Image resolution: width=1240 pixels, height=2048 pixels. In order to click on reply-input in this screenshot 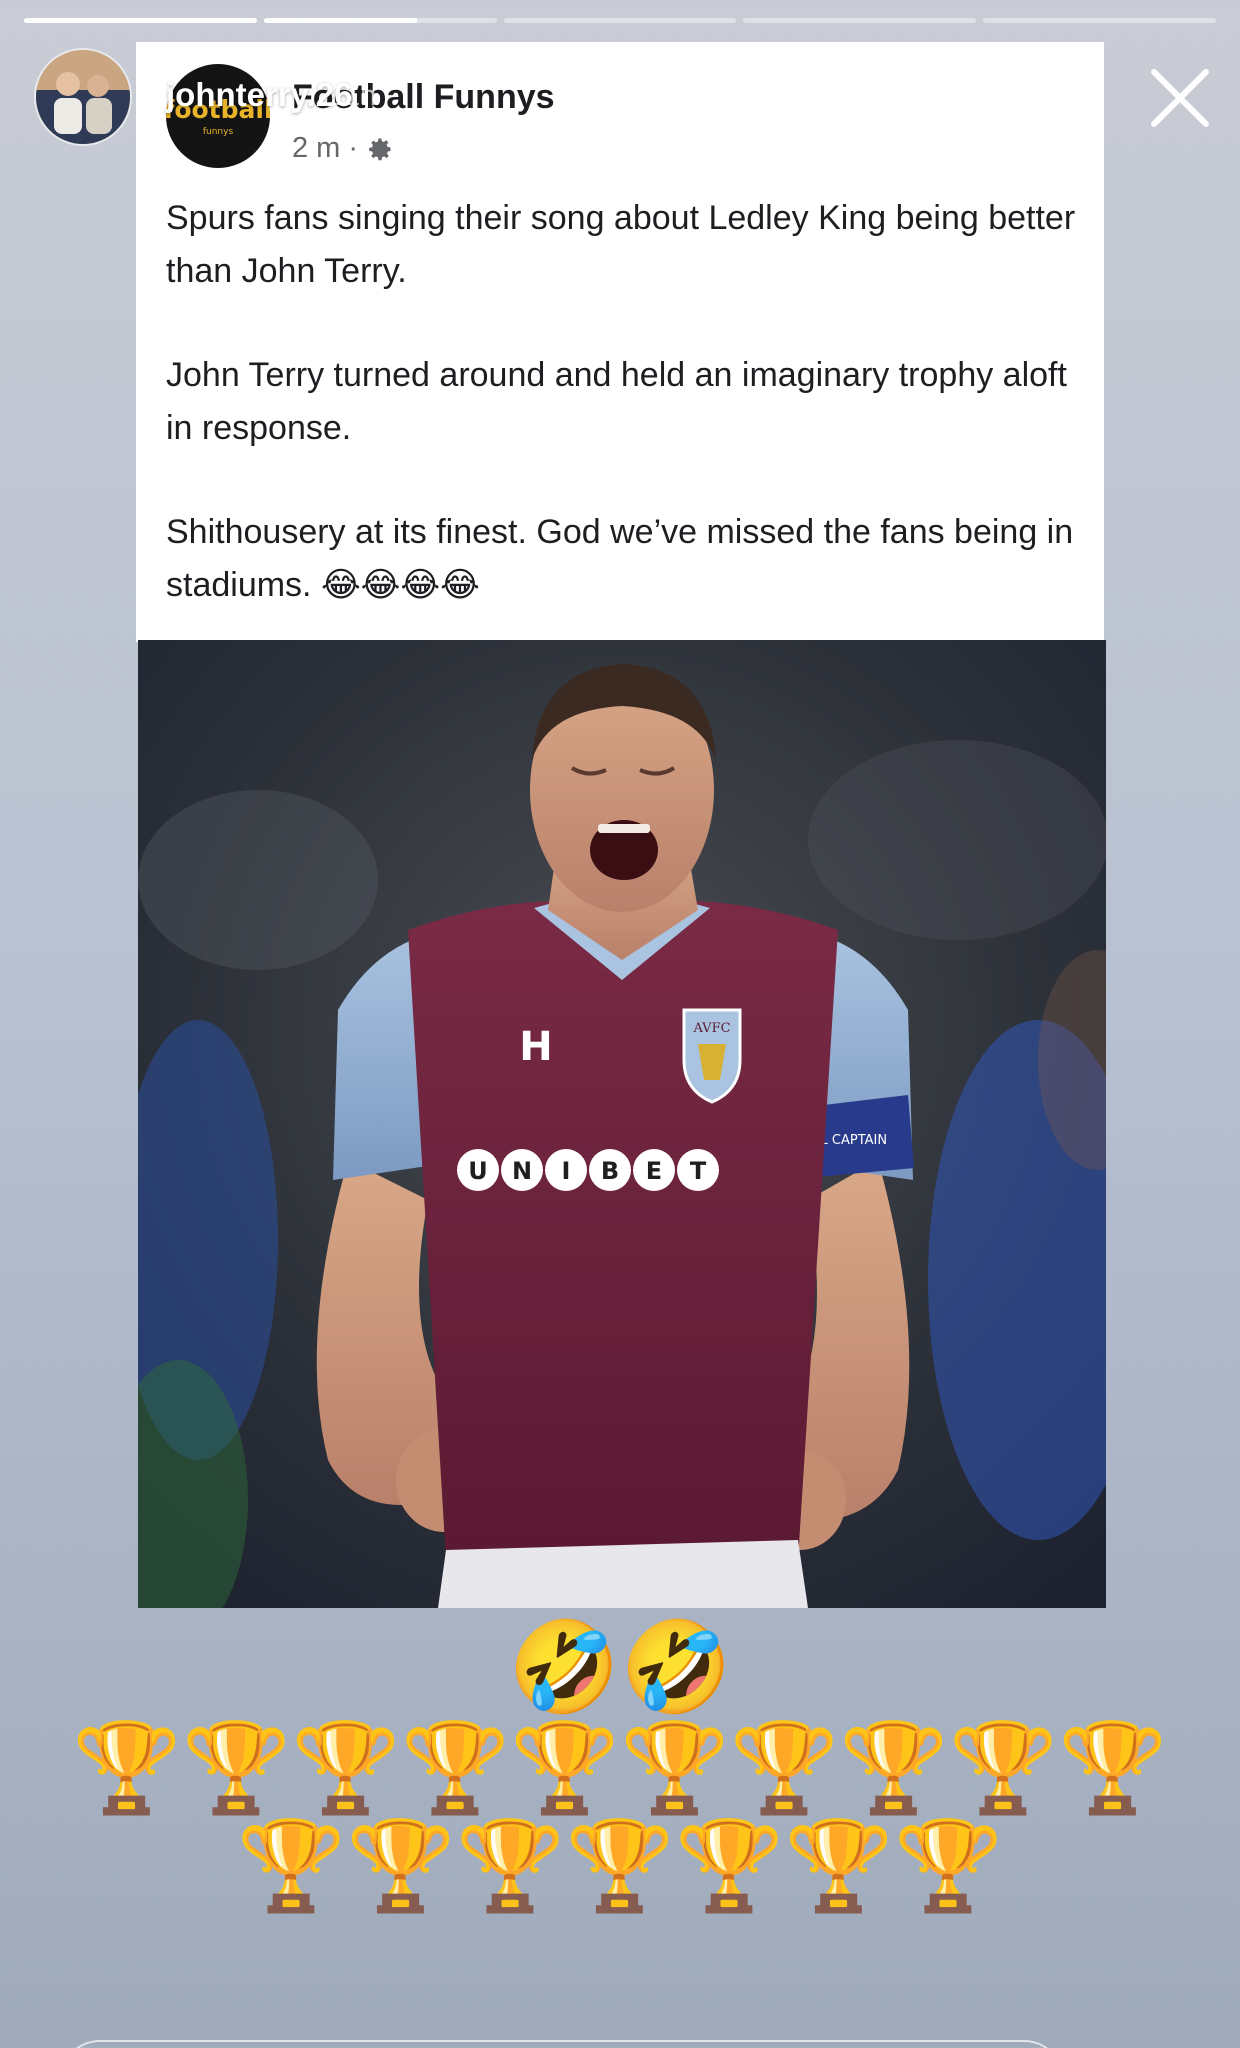, I will do `click(562, 2044)`.